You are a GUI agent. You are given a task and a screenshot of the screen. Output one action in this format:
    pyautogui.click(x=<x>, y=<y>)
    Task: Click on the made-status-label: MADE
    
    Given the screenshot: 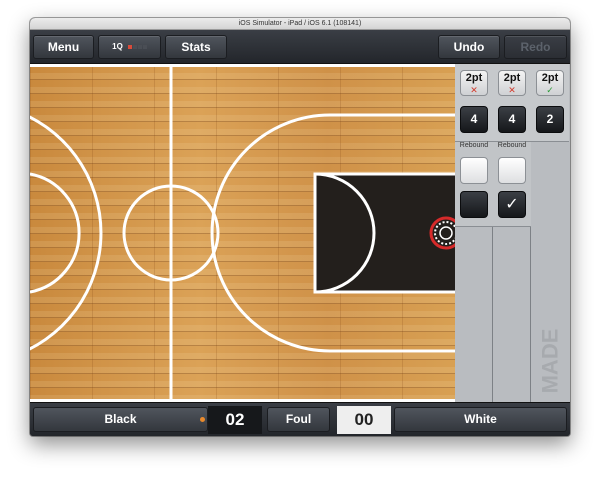 What is the action you would take?
    pyautogui.click(x=550, y=361)
    